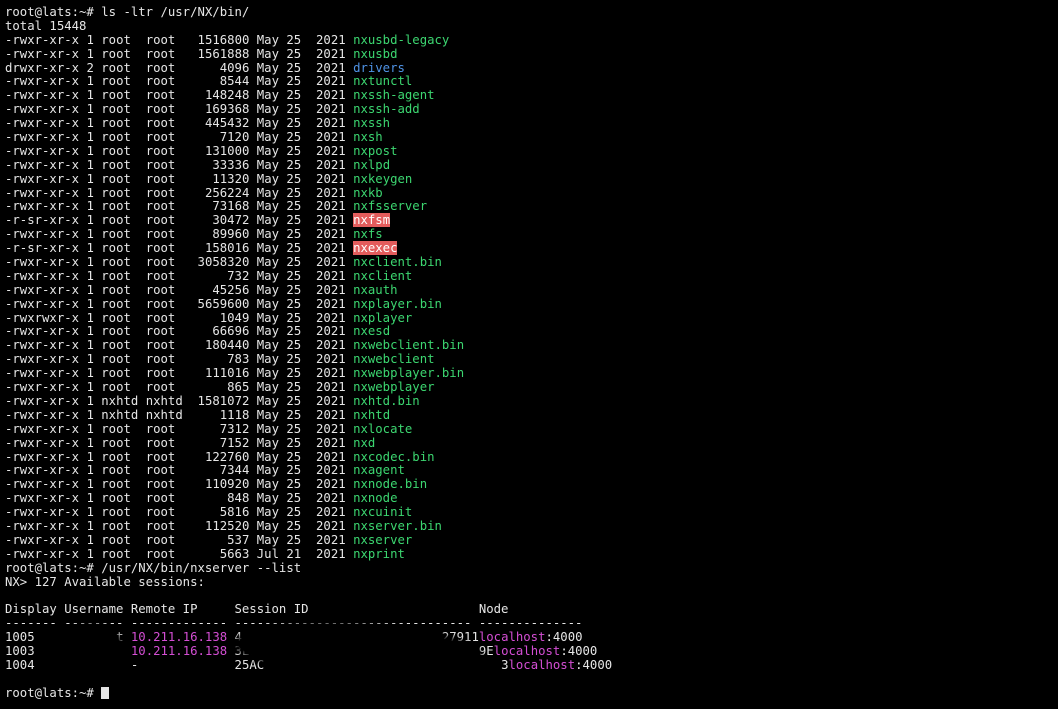 This screenshot has width=1058, height=709. What do you see at coordinates (386, 400) in the screenshot?
I see `file-name: nxhtd.bin` at bounding box center [386, 400].